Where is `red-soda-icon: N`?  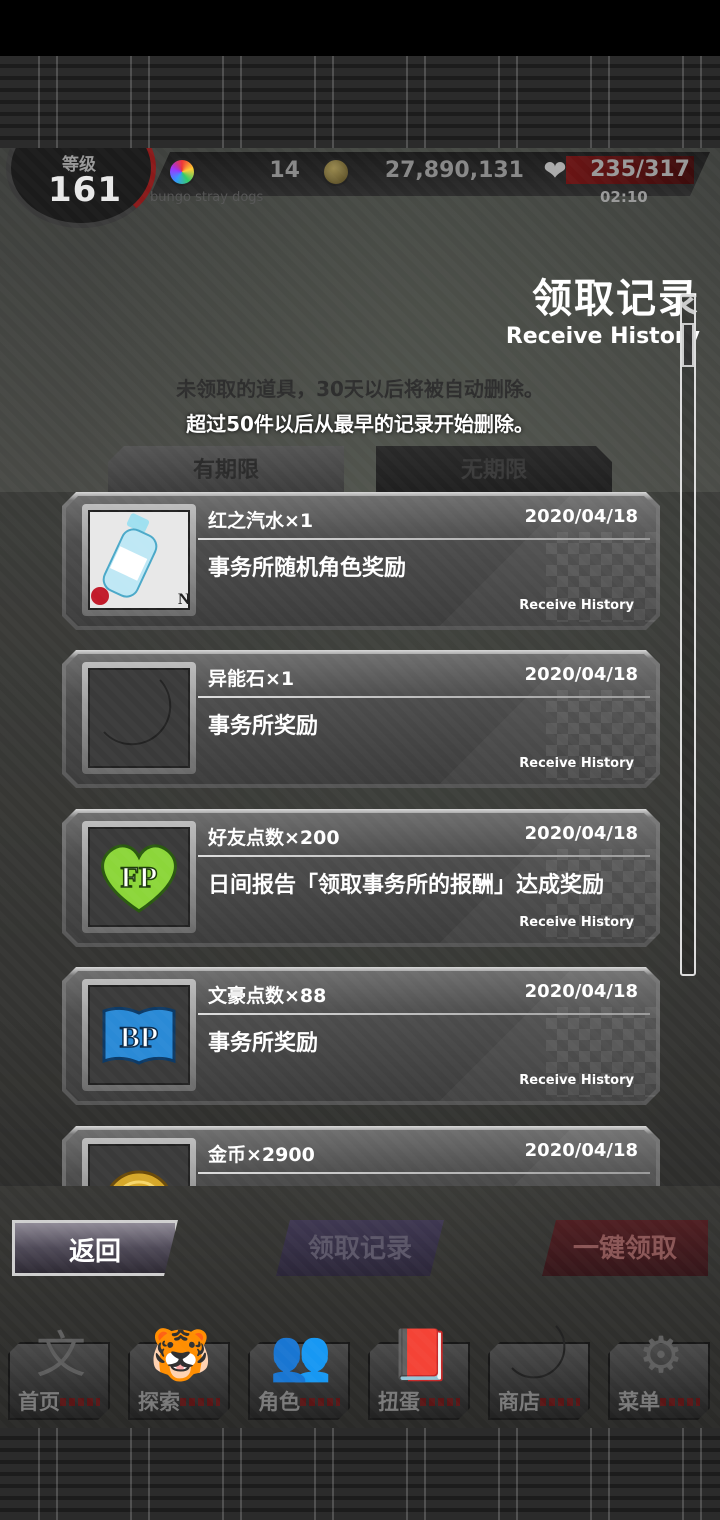
red-soda-icon: N is located at coordinates (139, 560).